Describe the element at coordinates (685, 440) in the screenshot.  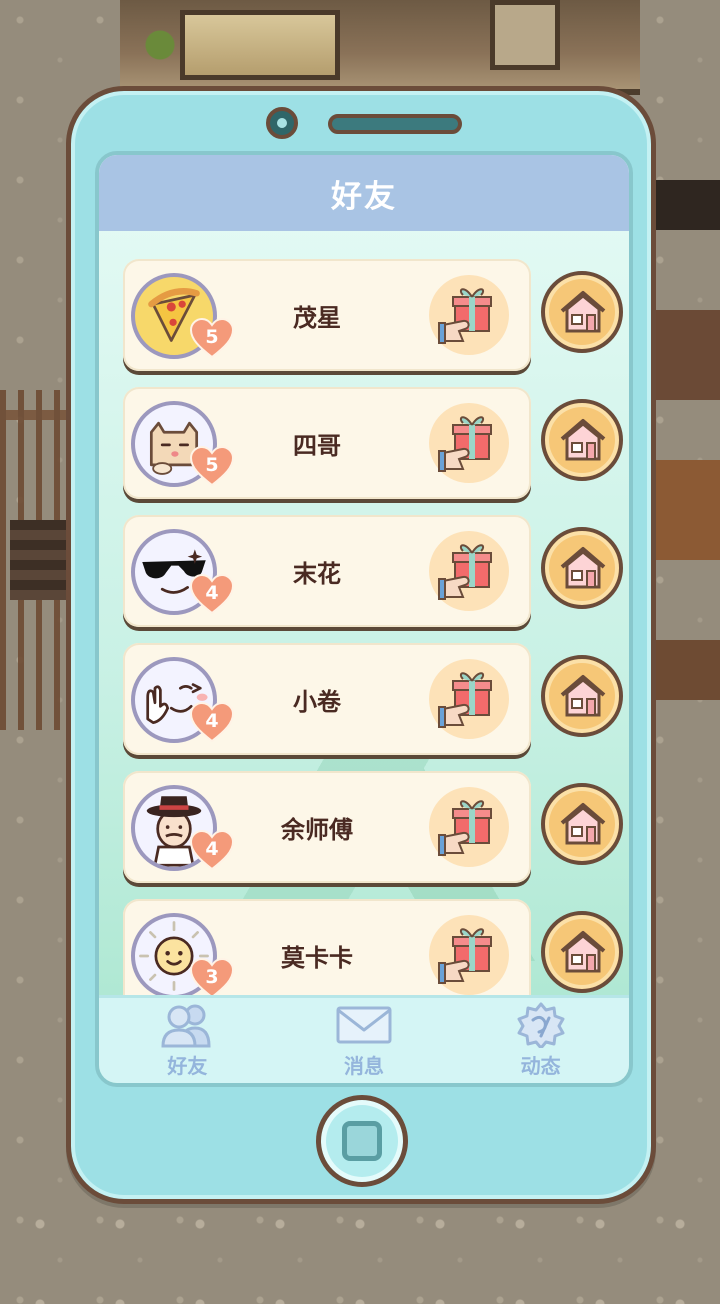
I see `room-furniture` at that location.